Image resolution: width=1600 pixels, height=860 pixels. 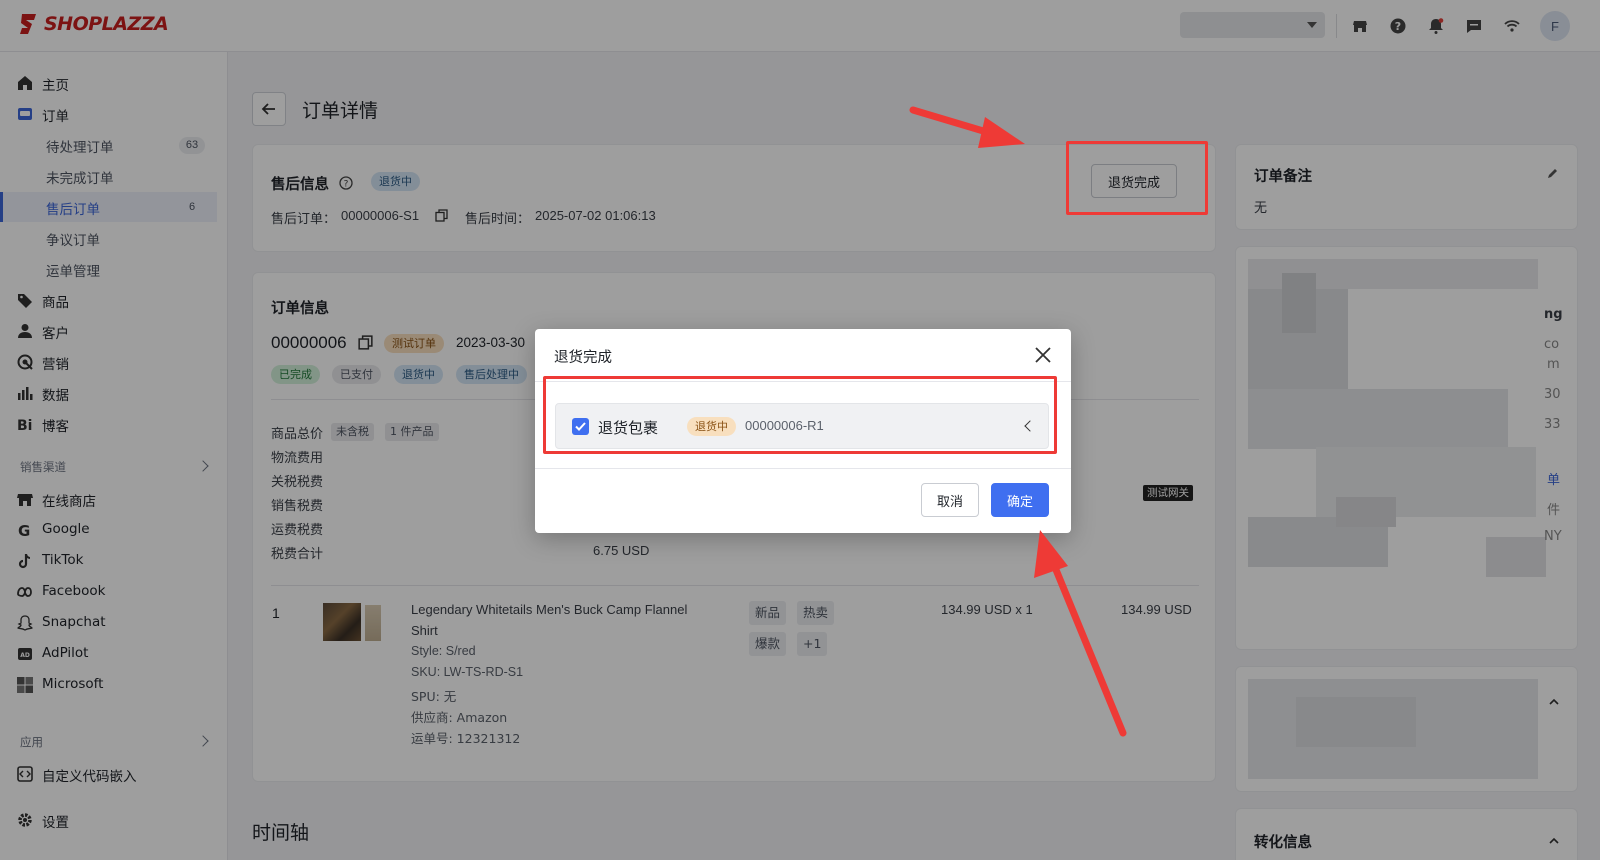 What do you see at coordinates (1018, 421) in the screenshot?
I see `annotation-arrows` at bounding box center [1018, 421].